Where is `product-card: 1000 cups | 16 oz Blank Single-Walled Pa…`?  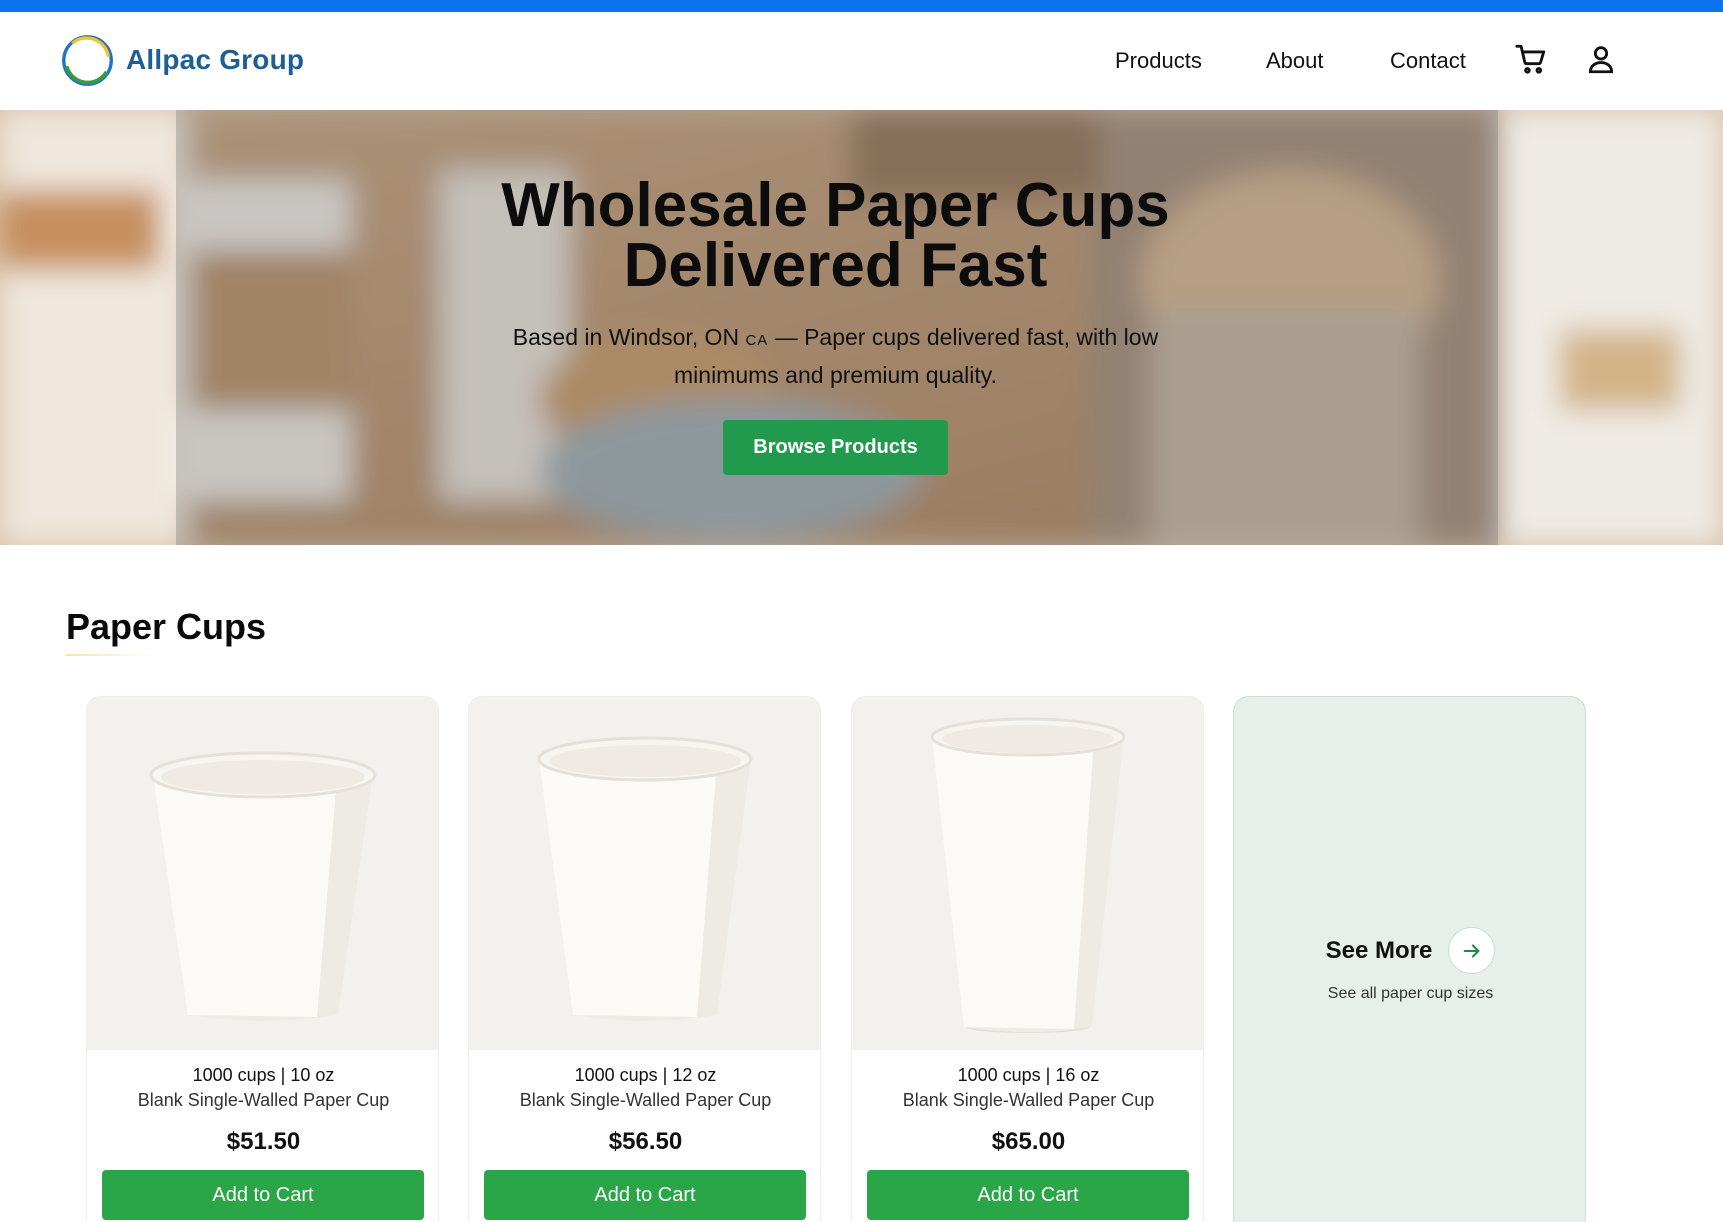 product-card: 1000 cups | 16 oz Blank Single-Walled Pa… is located at coordinates (1027, 959).